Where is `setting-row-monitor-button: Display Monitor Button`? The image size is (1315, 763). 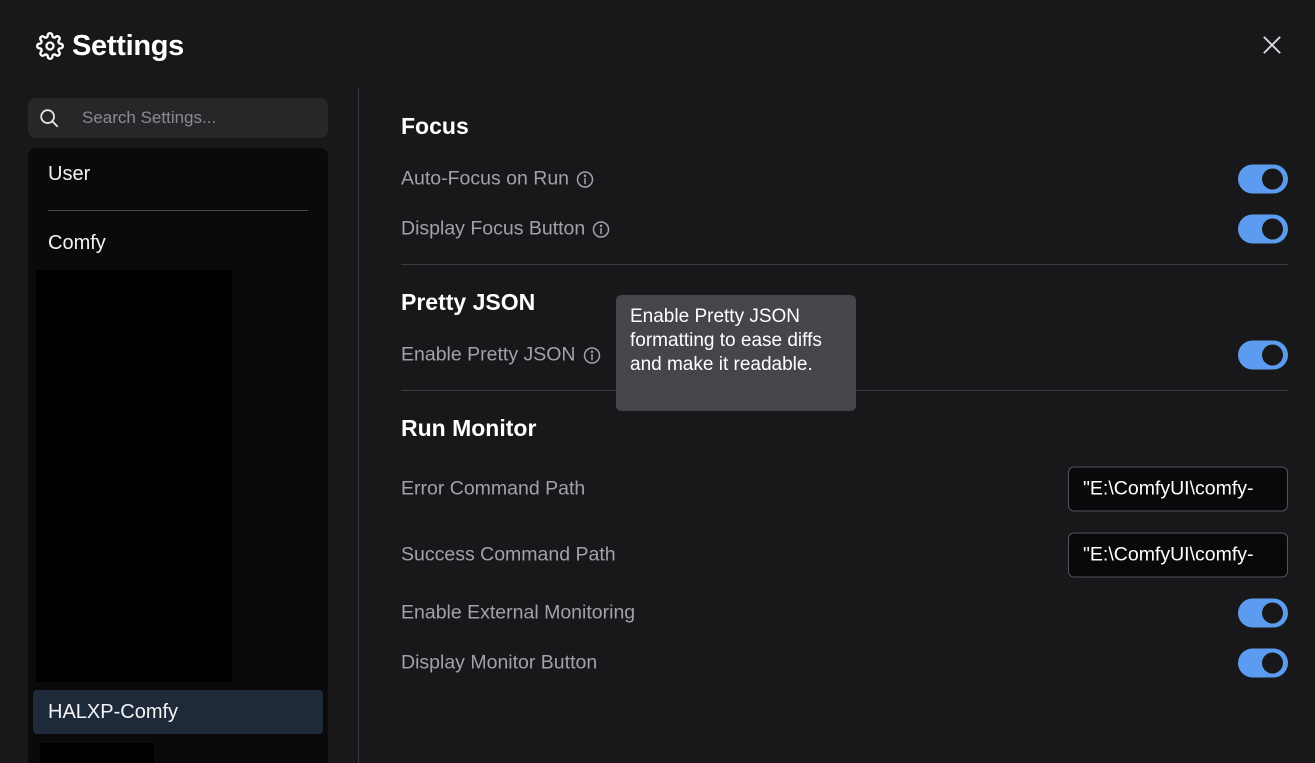 setting-row-monitor-button: Display Monitor Button is located at coordinates (844, 663).